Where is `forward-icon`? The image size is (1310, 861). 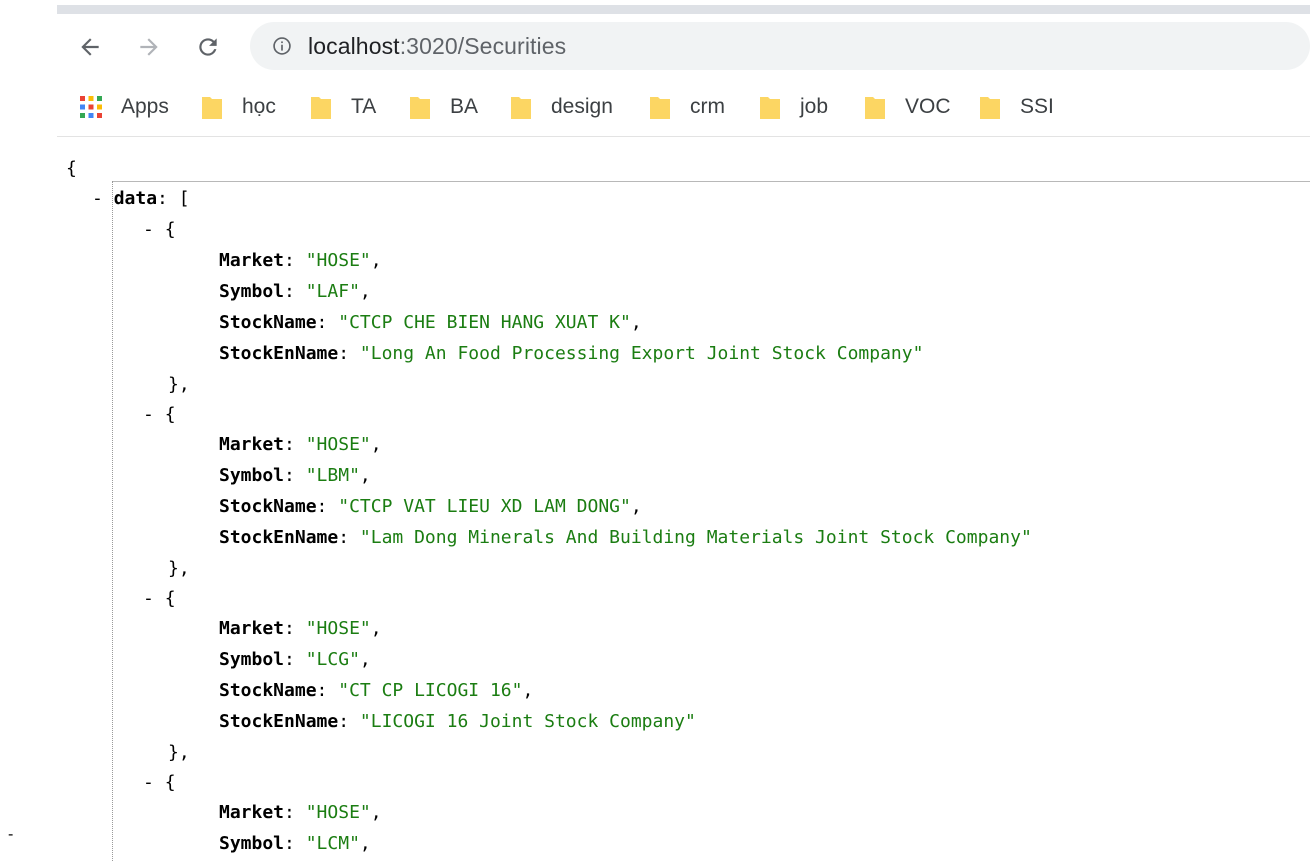 forward-icon is located at coordinates (149, 47).